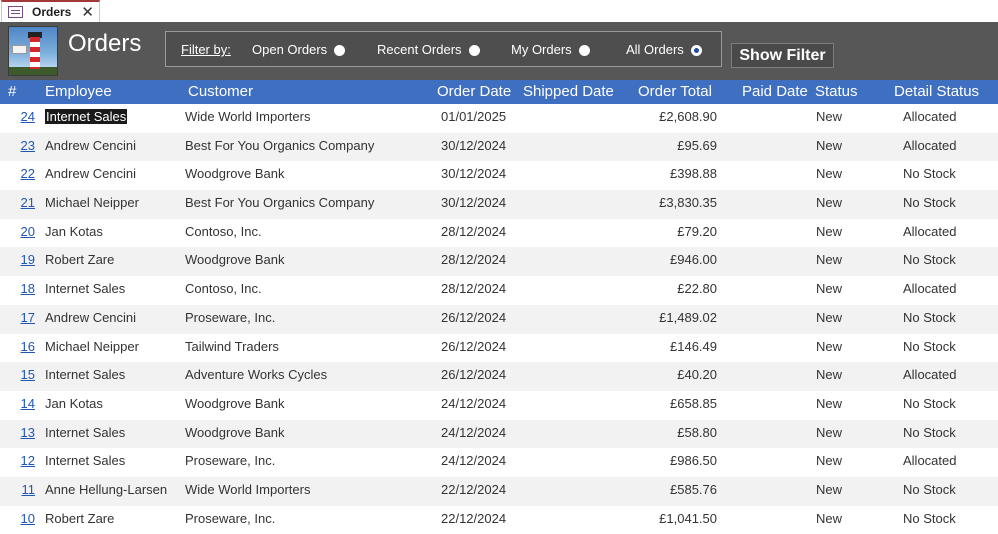  What do you see at coordinates (836, 91) in the screenshot?
I see `column-header-status: Status` at bounding box center [836, 91].